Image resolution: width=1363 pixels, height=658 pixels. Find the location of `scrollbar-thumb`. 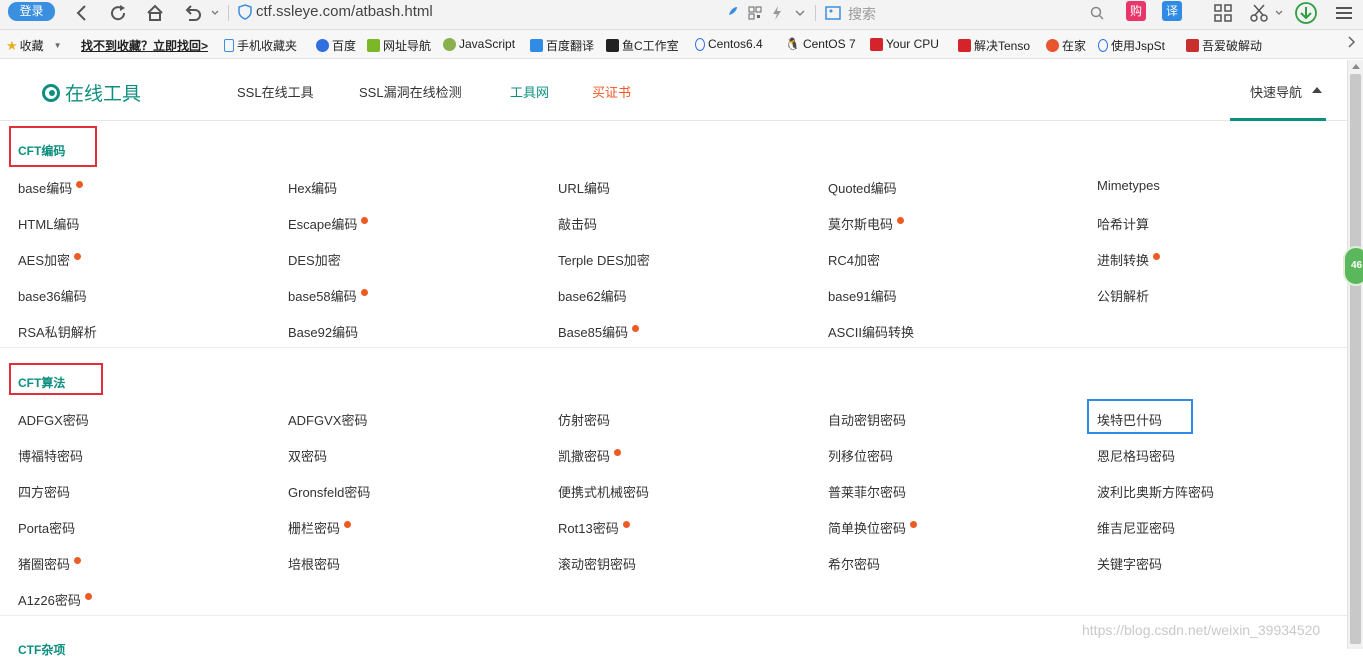

scrollbar-thumb is located at coordinates (1355, 359).